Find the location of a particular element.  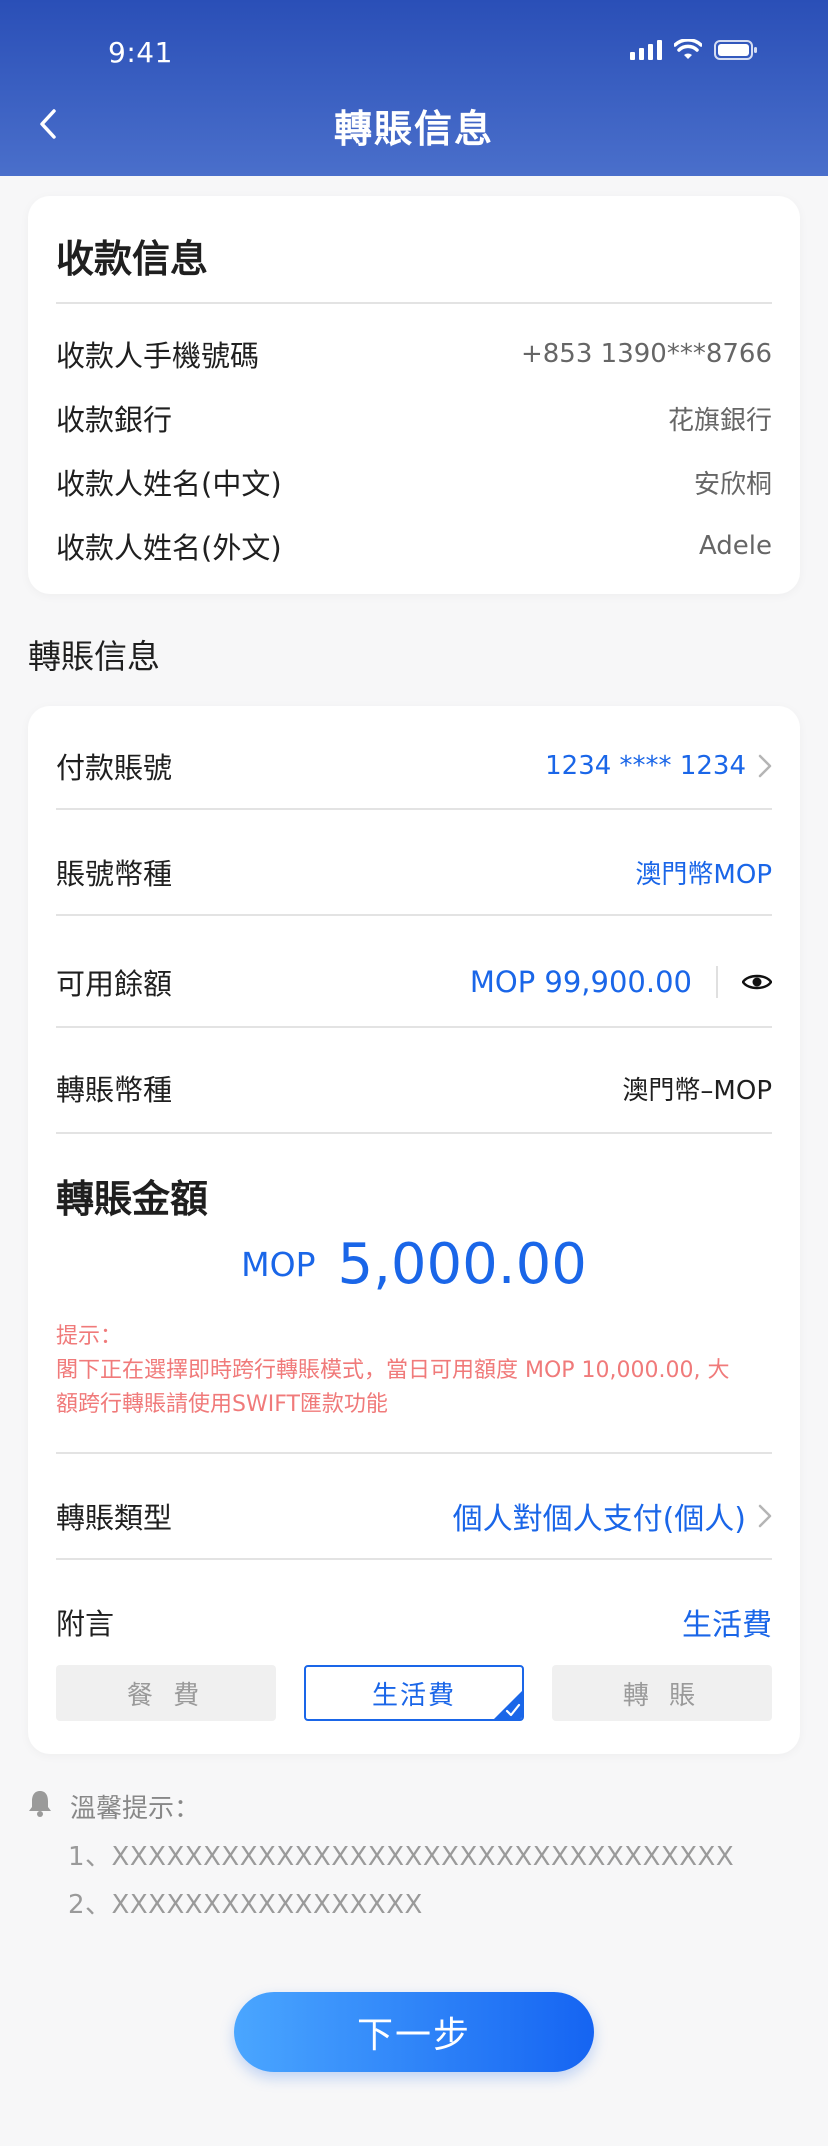

pay-account-row: 付款賬號 1234 **** 1234 is located at coordinates (414, 766).